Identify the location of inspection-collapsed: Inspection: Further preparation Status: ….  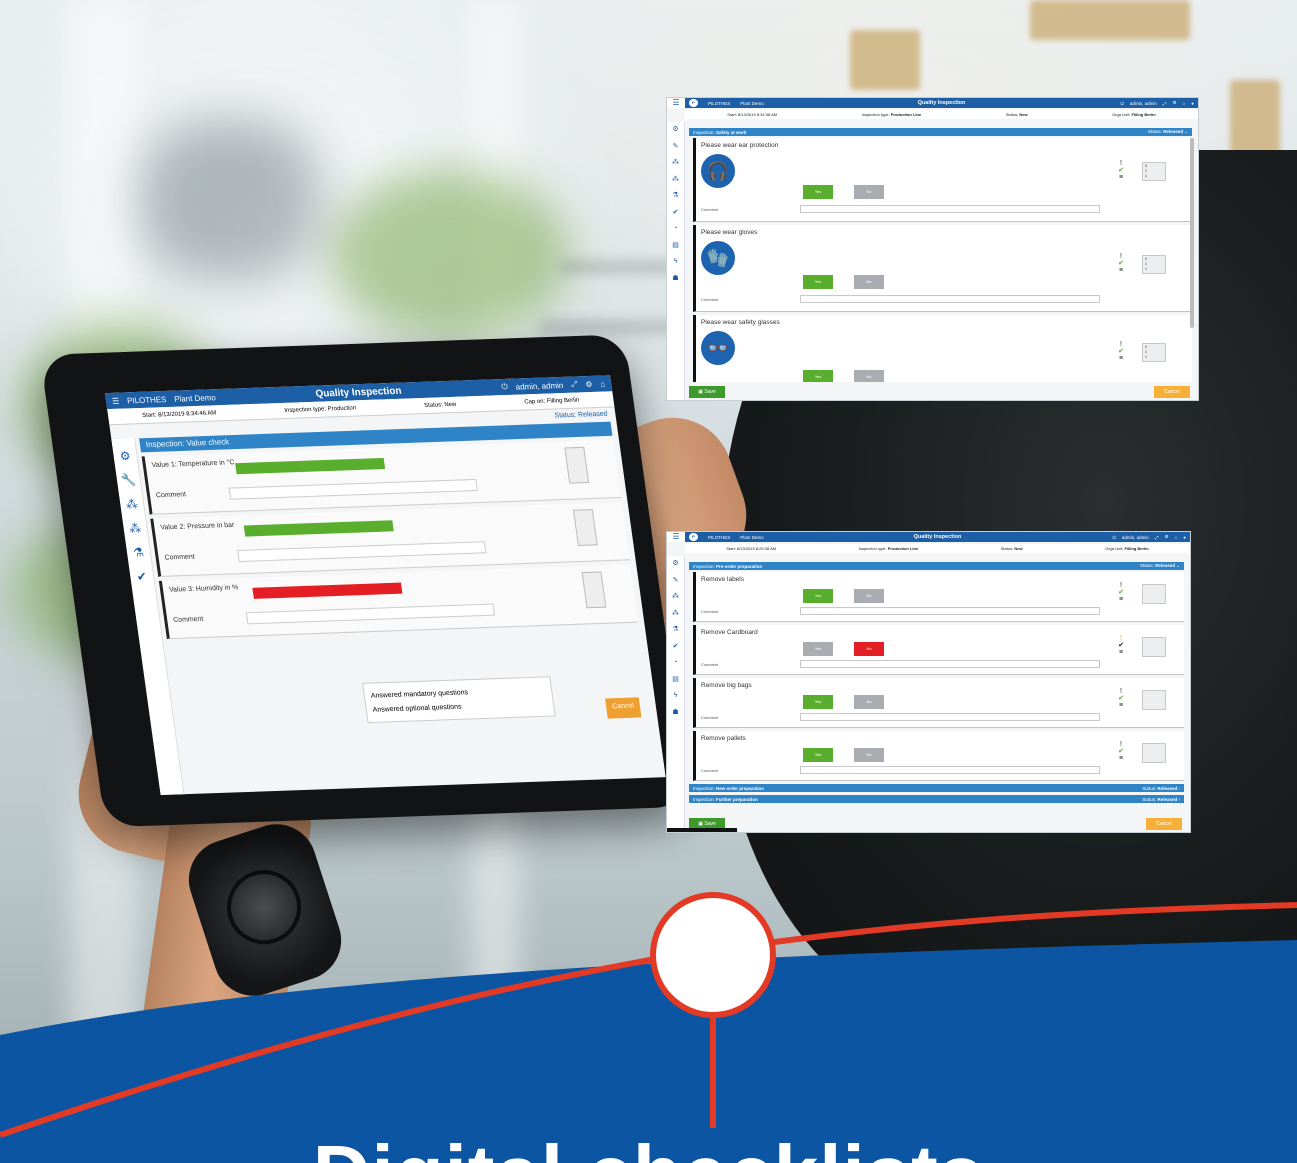
(936, 799).